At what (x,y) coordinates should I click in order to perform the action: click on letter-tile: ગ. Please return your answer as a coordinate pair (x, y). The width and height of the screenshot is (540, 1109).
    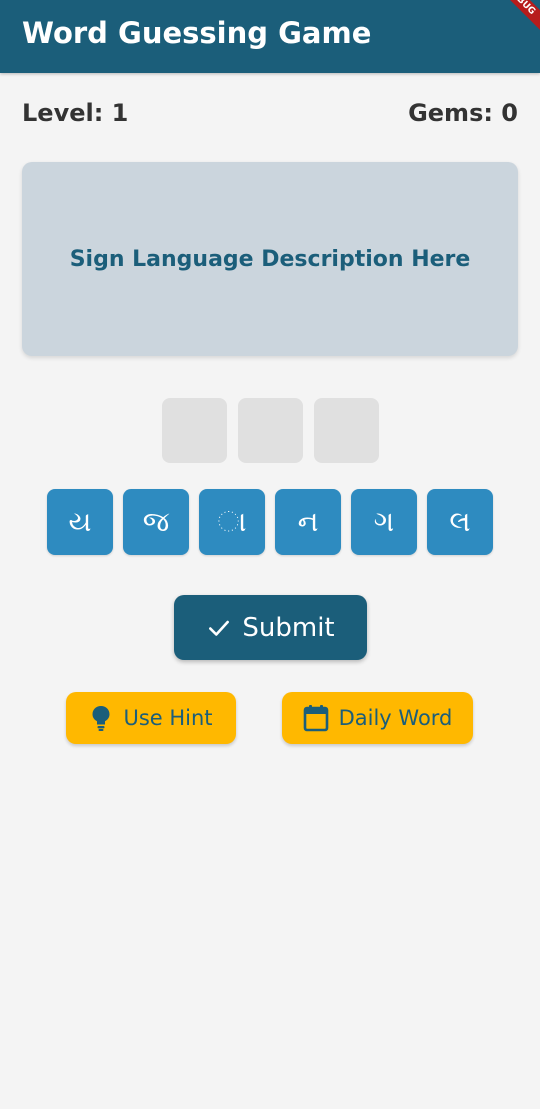
    Looking at the image, I should click on (384, 522).